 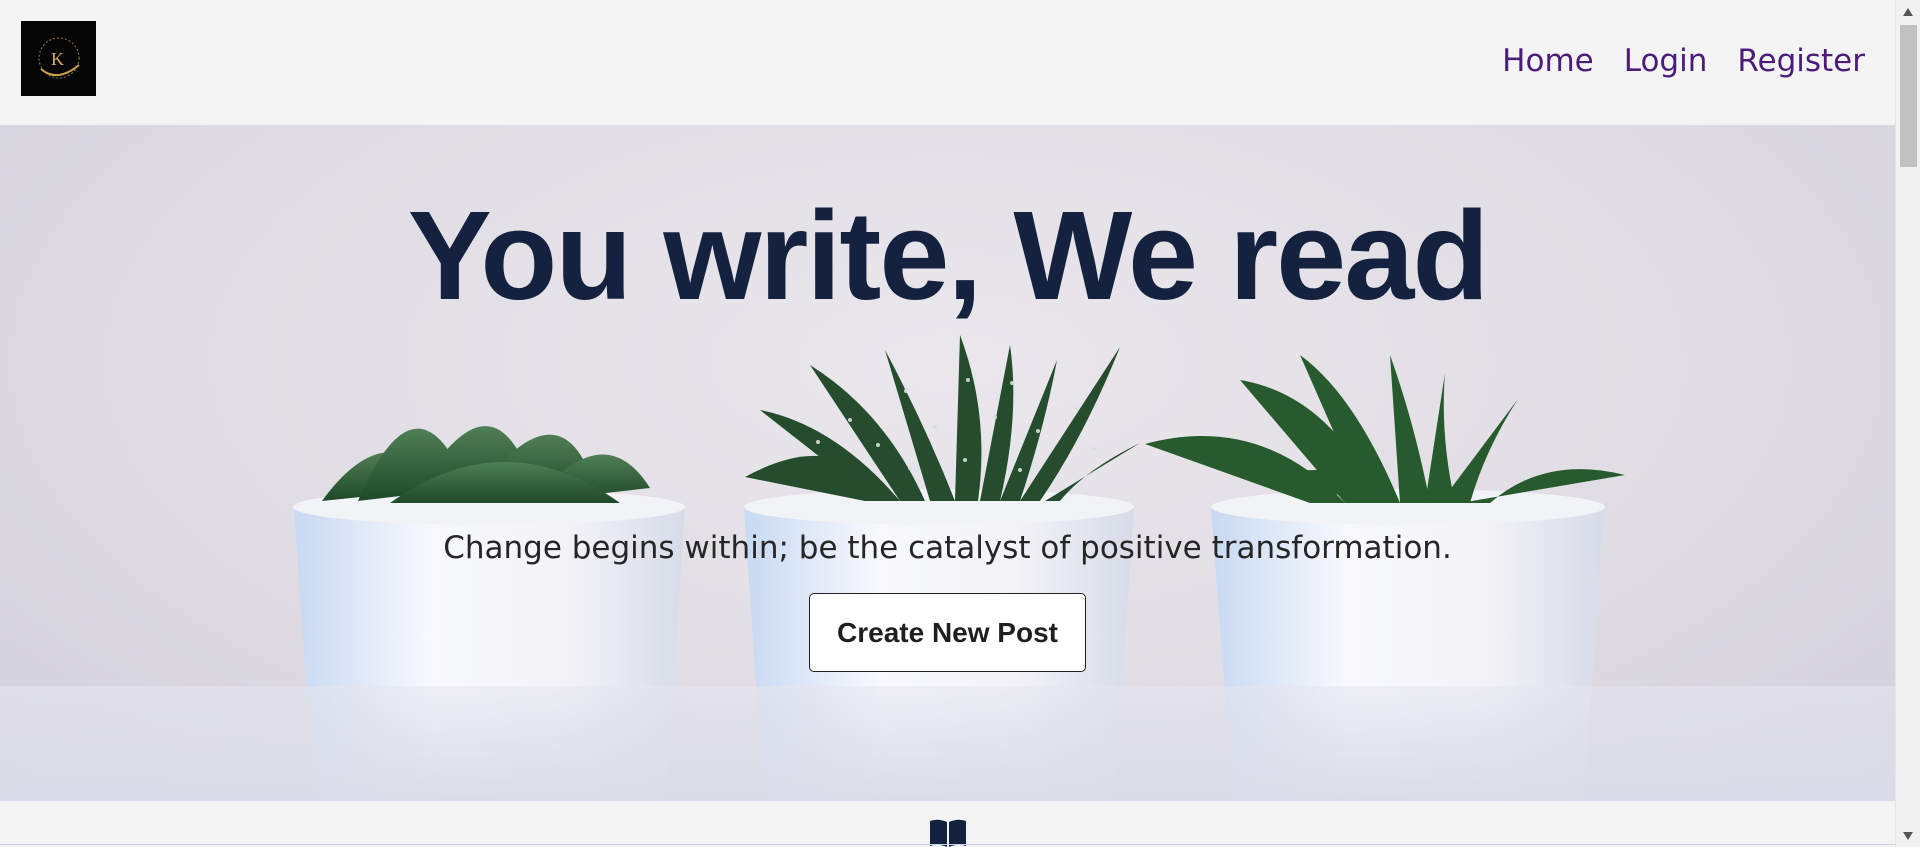 I want to click on logo-mark: K, so click(x=59, y=58).